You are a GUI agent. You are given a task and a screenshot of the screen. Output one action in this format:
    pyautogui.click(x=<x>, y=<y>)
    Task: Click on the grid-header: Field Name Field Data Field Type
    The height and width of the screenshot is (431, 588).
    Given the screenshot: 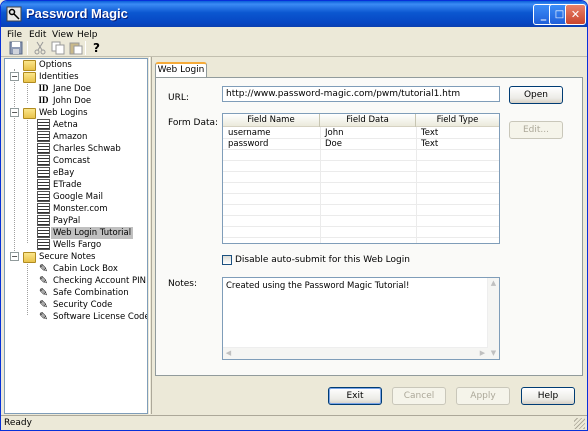 What is the action you would take?
    pyautogui.click(x=361, y=120)
    